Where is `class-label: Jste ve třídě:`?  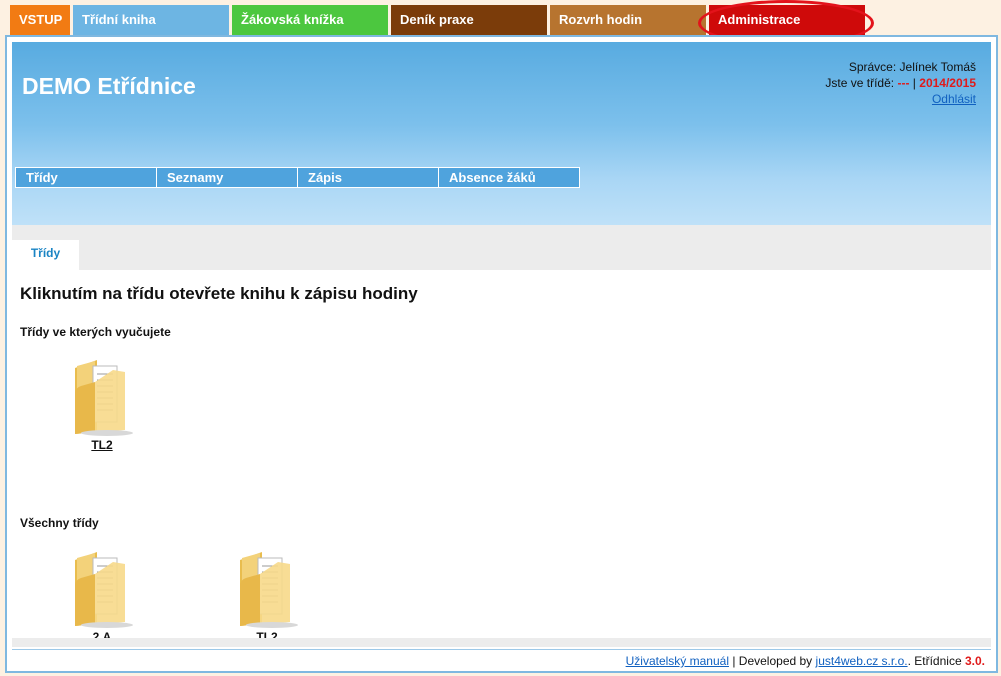 class-label: Jste ve třídě: is located at coordinates (860, 83).